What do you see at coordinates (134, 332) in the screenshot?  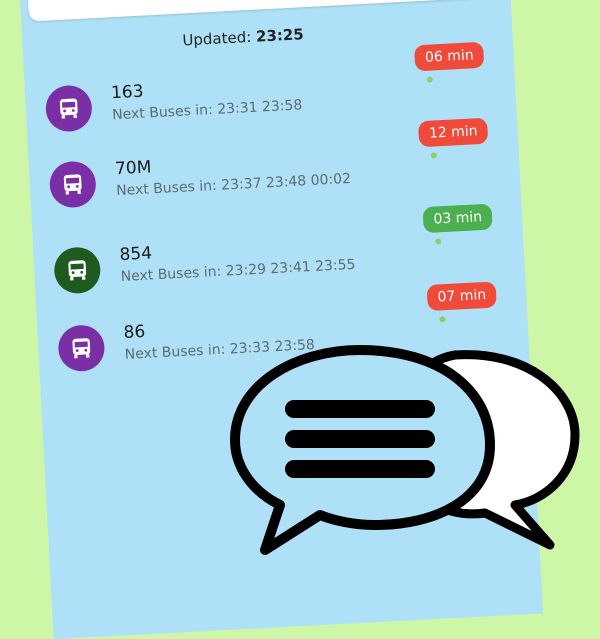 I see `bus-number: 86` at bounding box center [134, 332].